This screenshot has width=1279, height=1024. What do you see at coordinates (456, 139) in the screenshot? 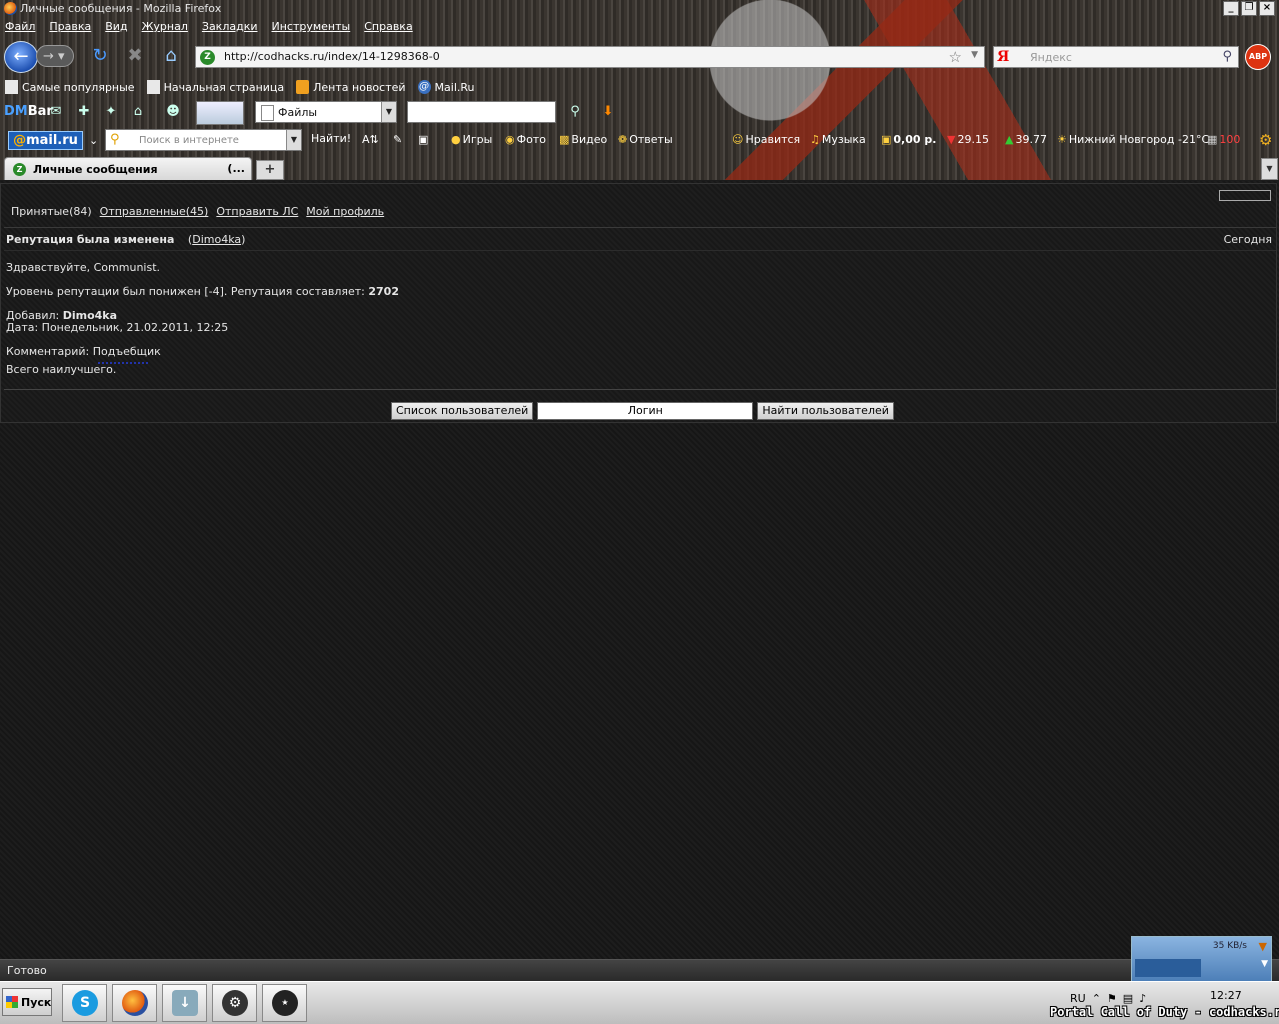
I see `games-icon: ●` at bounding box center [456, 139].